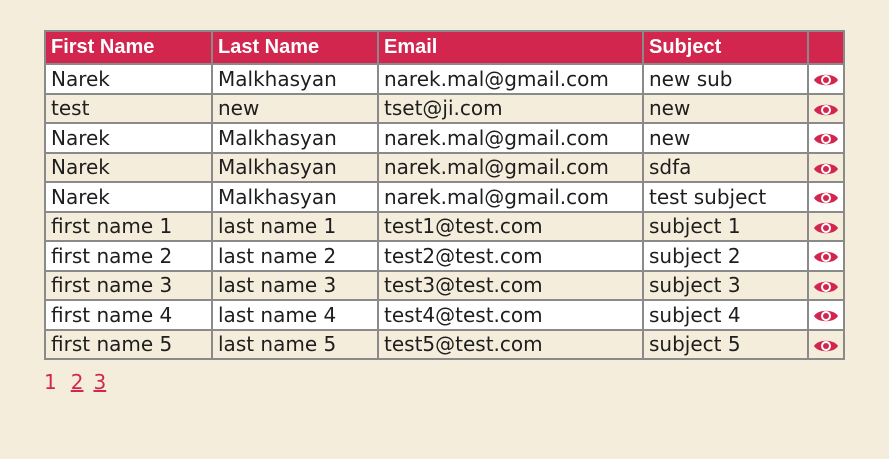  What do you see at coordinates (295, 315) in the screenshot?
I see `last-name-cell: last name 4` at bounding box center [295, 315].